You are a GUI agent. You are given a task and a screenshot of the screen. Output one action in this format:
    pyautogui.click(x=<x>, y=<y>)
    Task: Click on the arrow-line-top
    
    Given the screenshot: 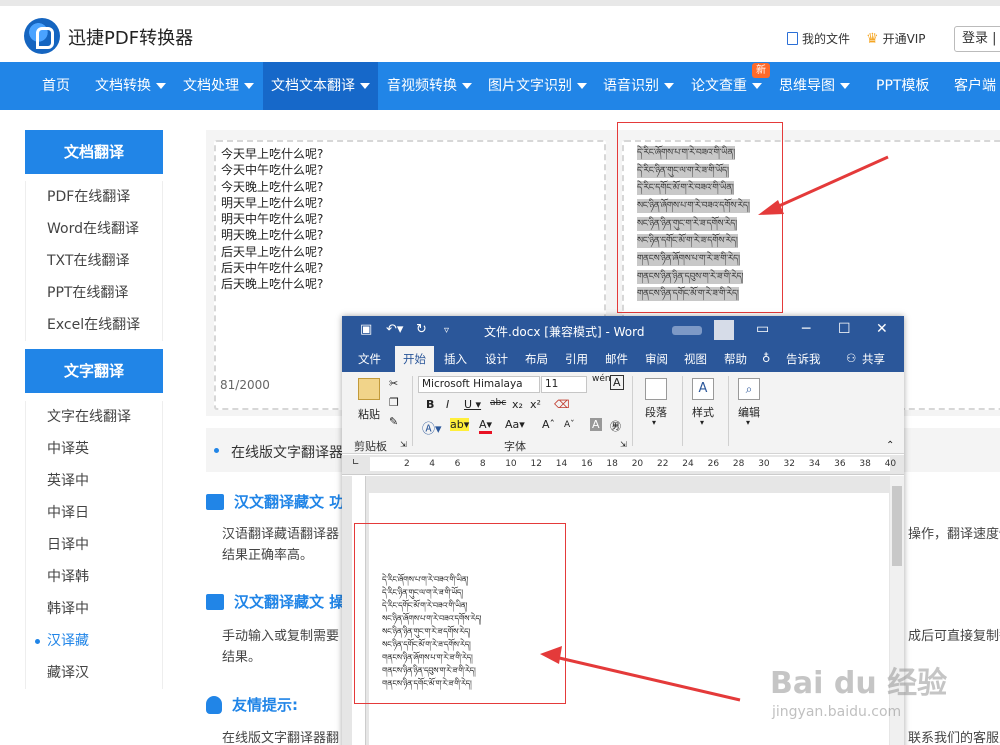 What is the action you would take?
    pyautogui.click(x=829, y=183)
    